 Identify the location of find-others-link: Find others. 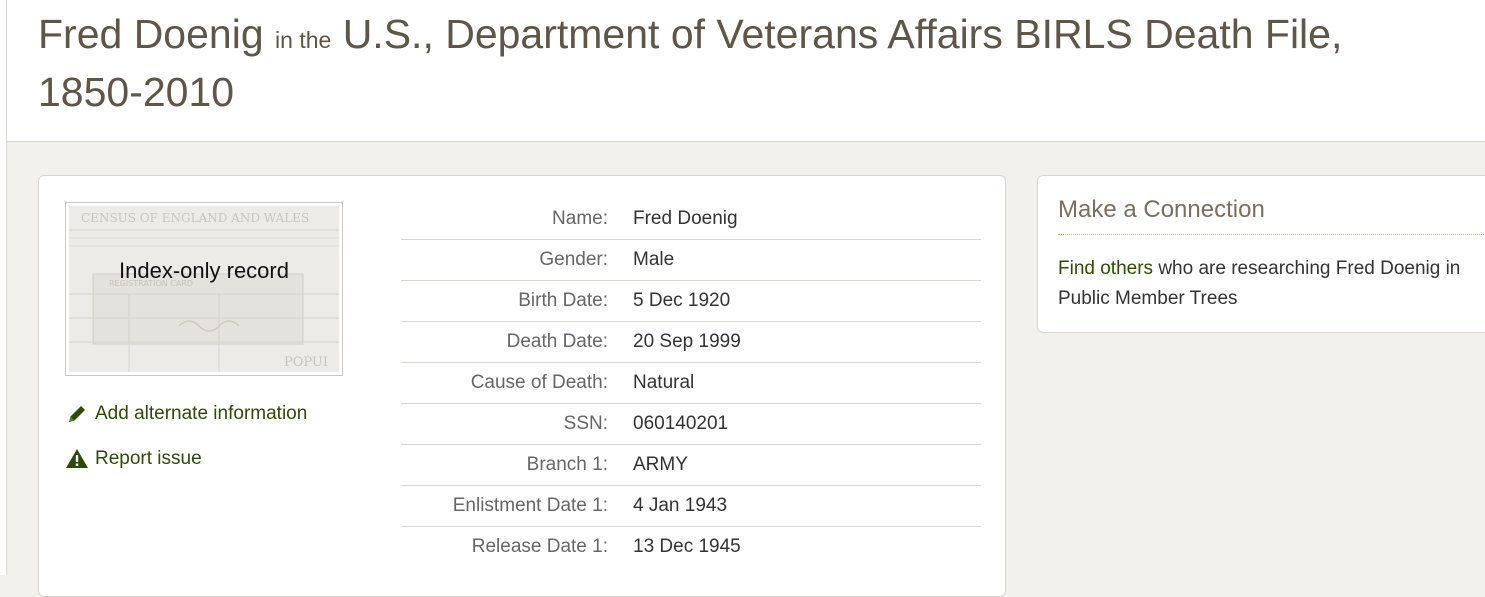
(1105, 268).